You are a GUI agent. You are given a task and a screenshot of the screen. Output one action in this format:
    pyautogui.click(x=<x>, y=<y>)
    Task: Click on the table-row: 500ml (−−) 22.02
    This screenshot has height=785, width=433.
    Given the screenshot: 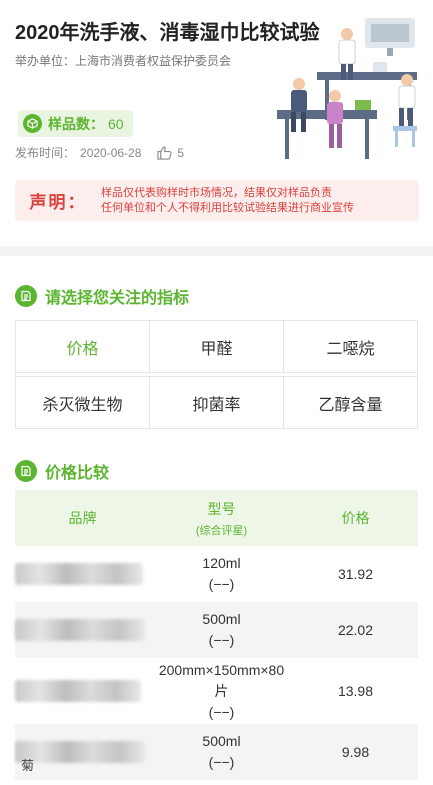 What is the action you would take?
    pyautogui.click(x=216, y=630)
    